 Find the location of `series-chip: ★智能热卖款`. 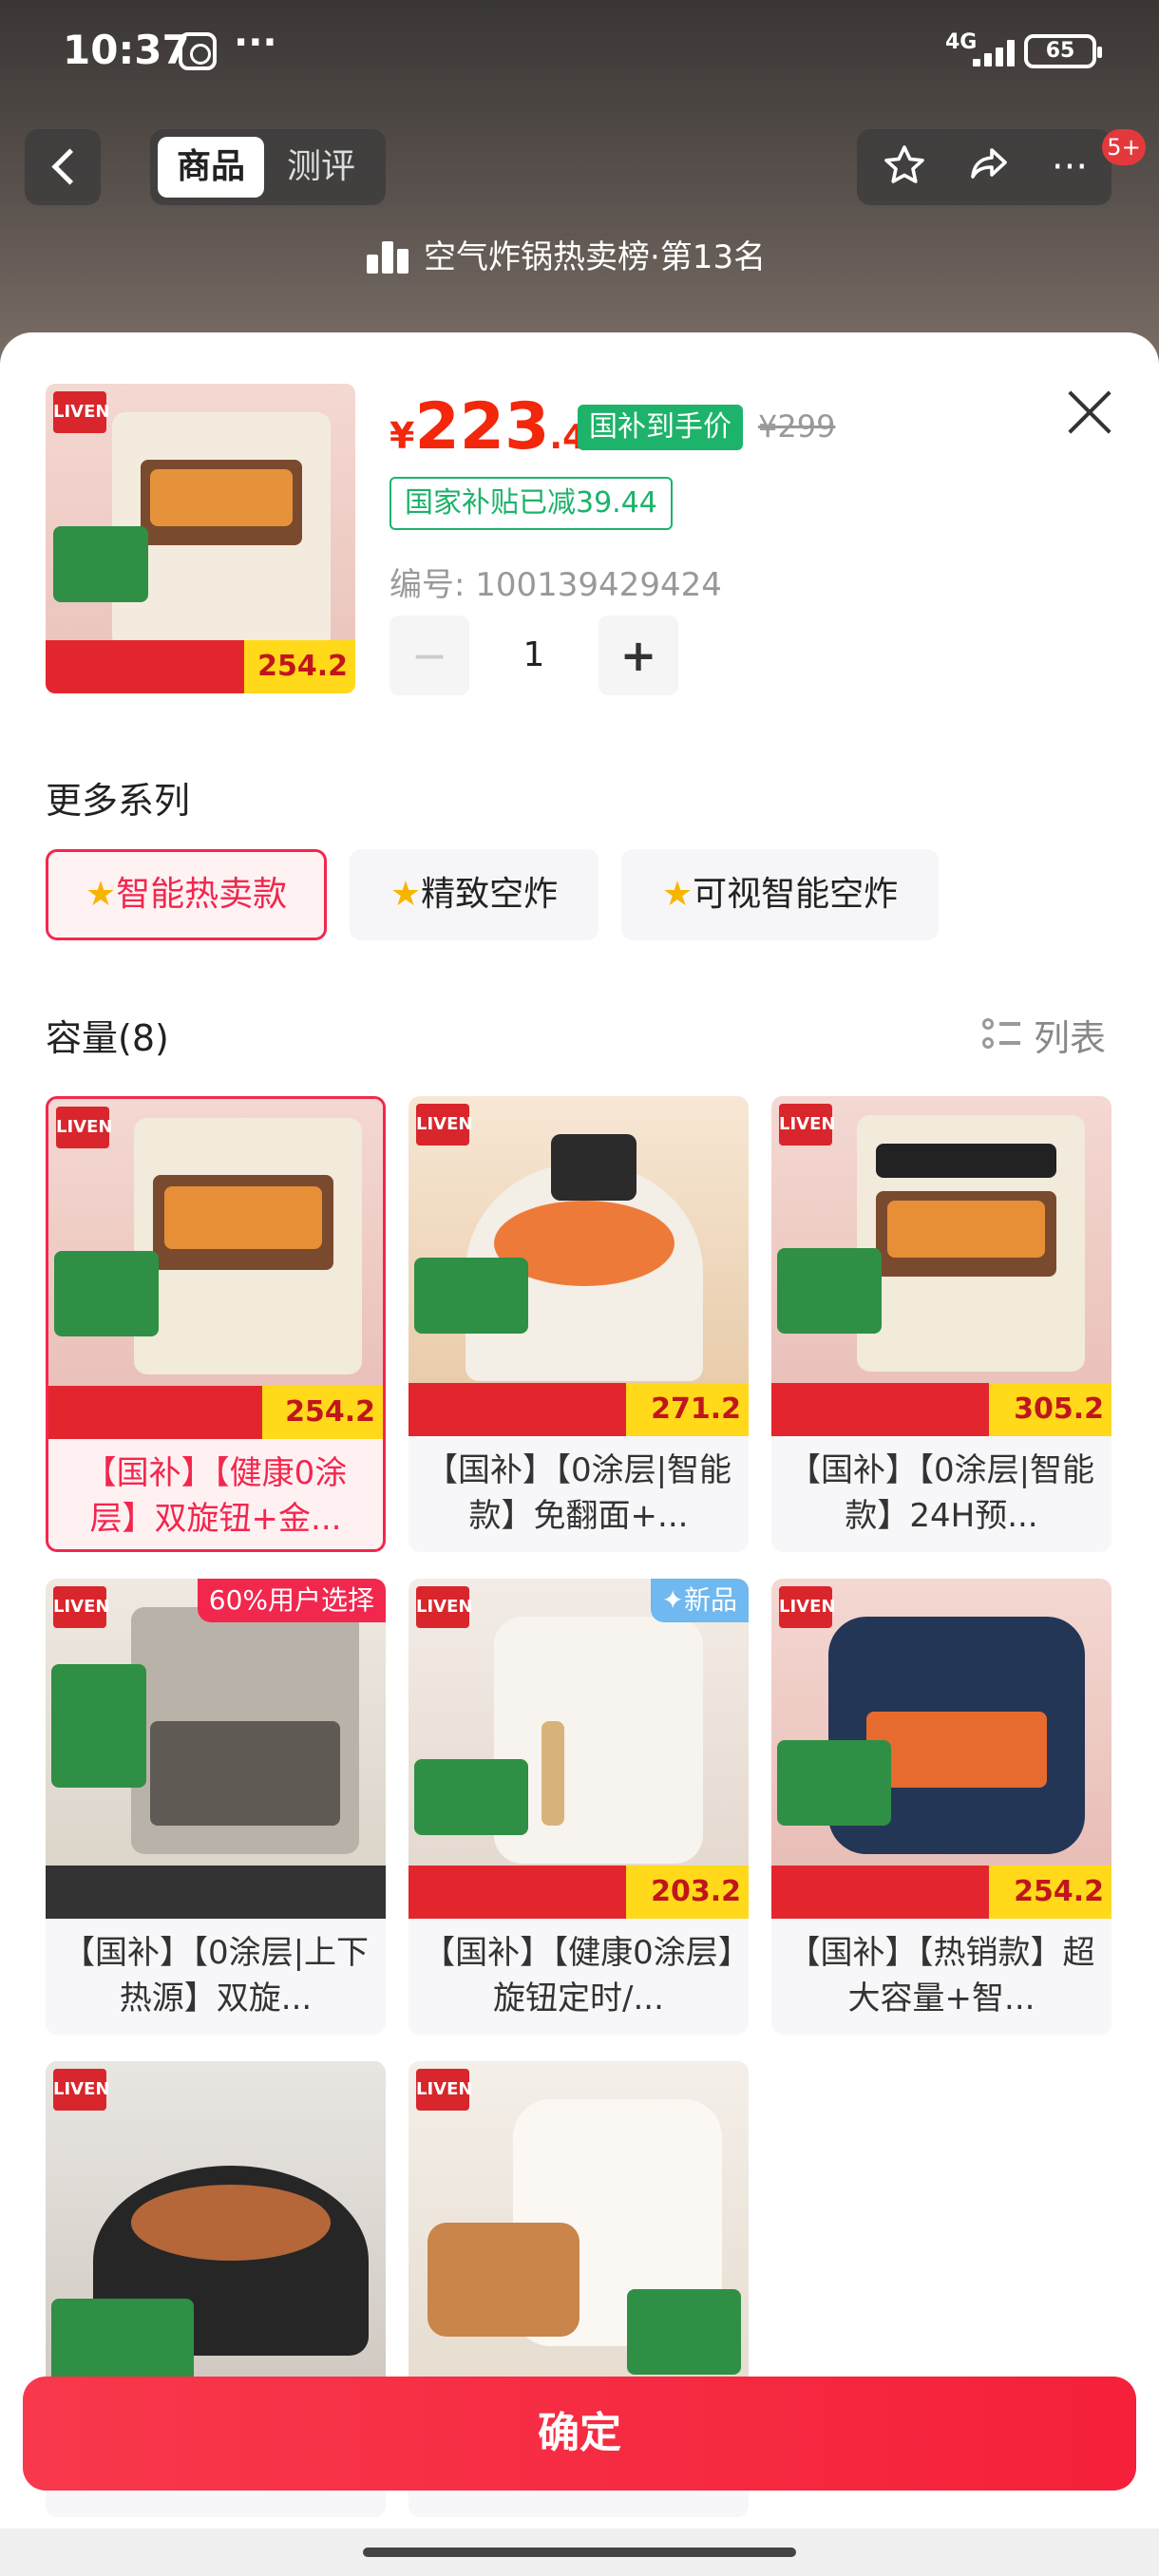

series-chip: ★智能热卖款 is located at coordinates (186, 894).